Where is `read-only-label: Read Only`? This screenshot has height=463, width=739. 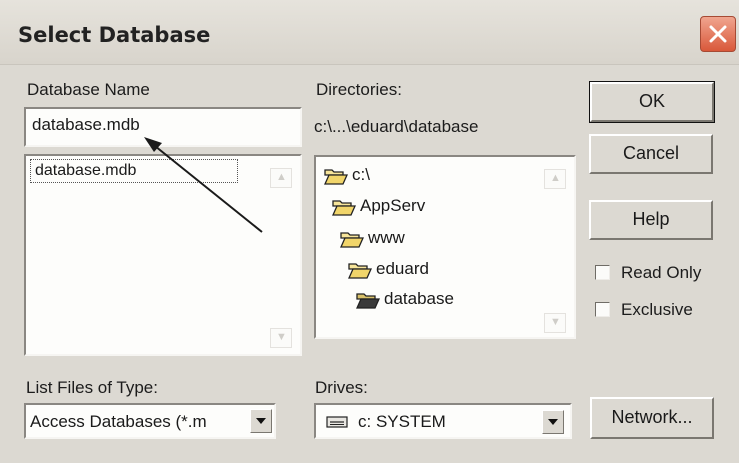 read-only-label: Read Only is located at coordinates (661, 272).